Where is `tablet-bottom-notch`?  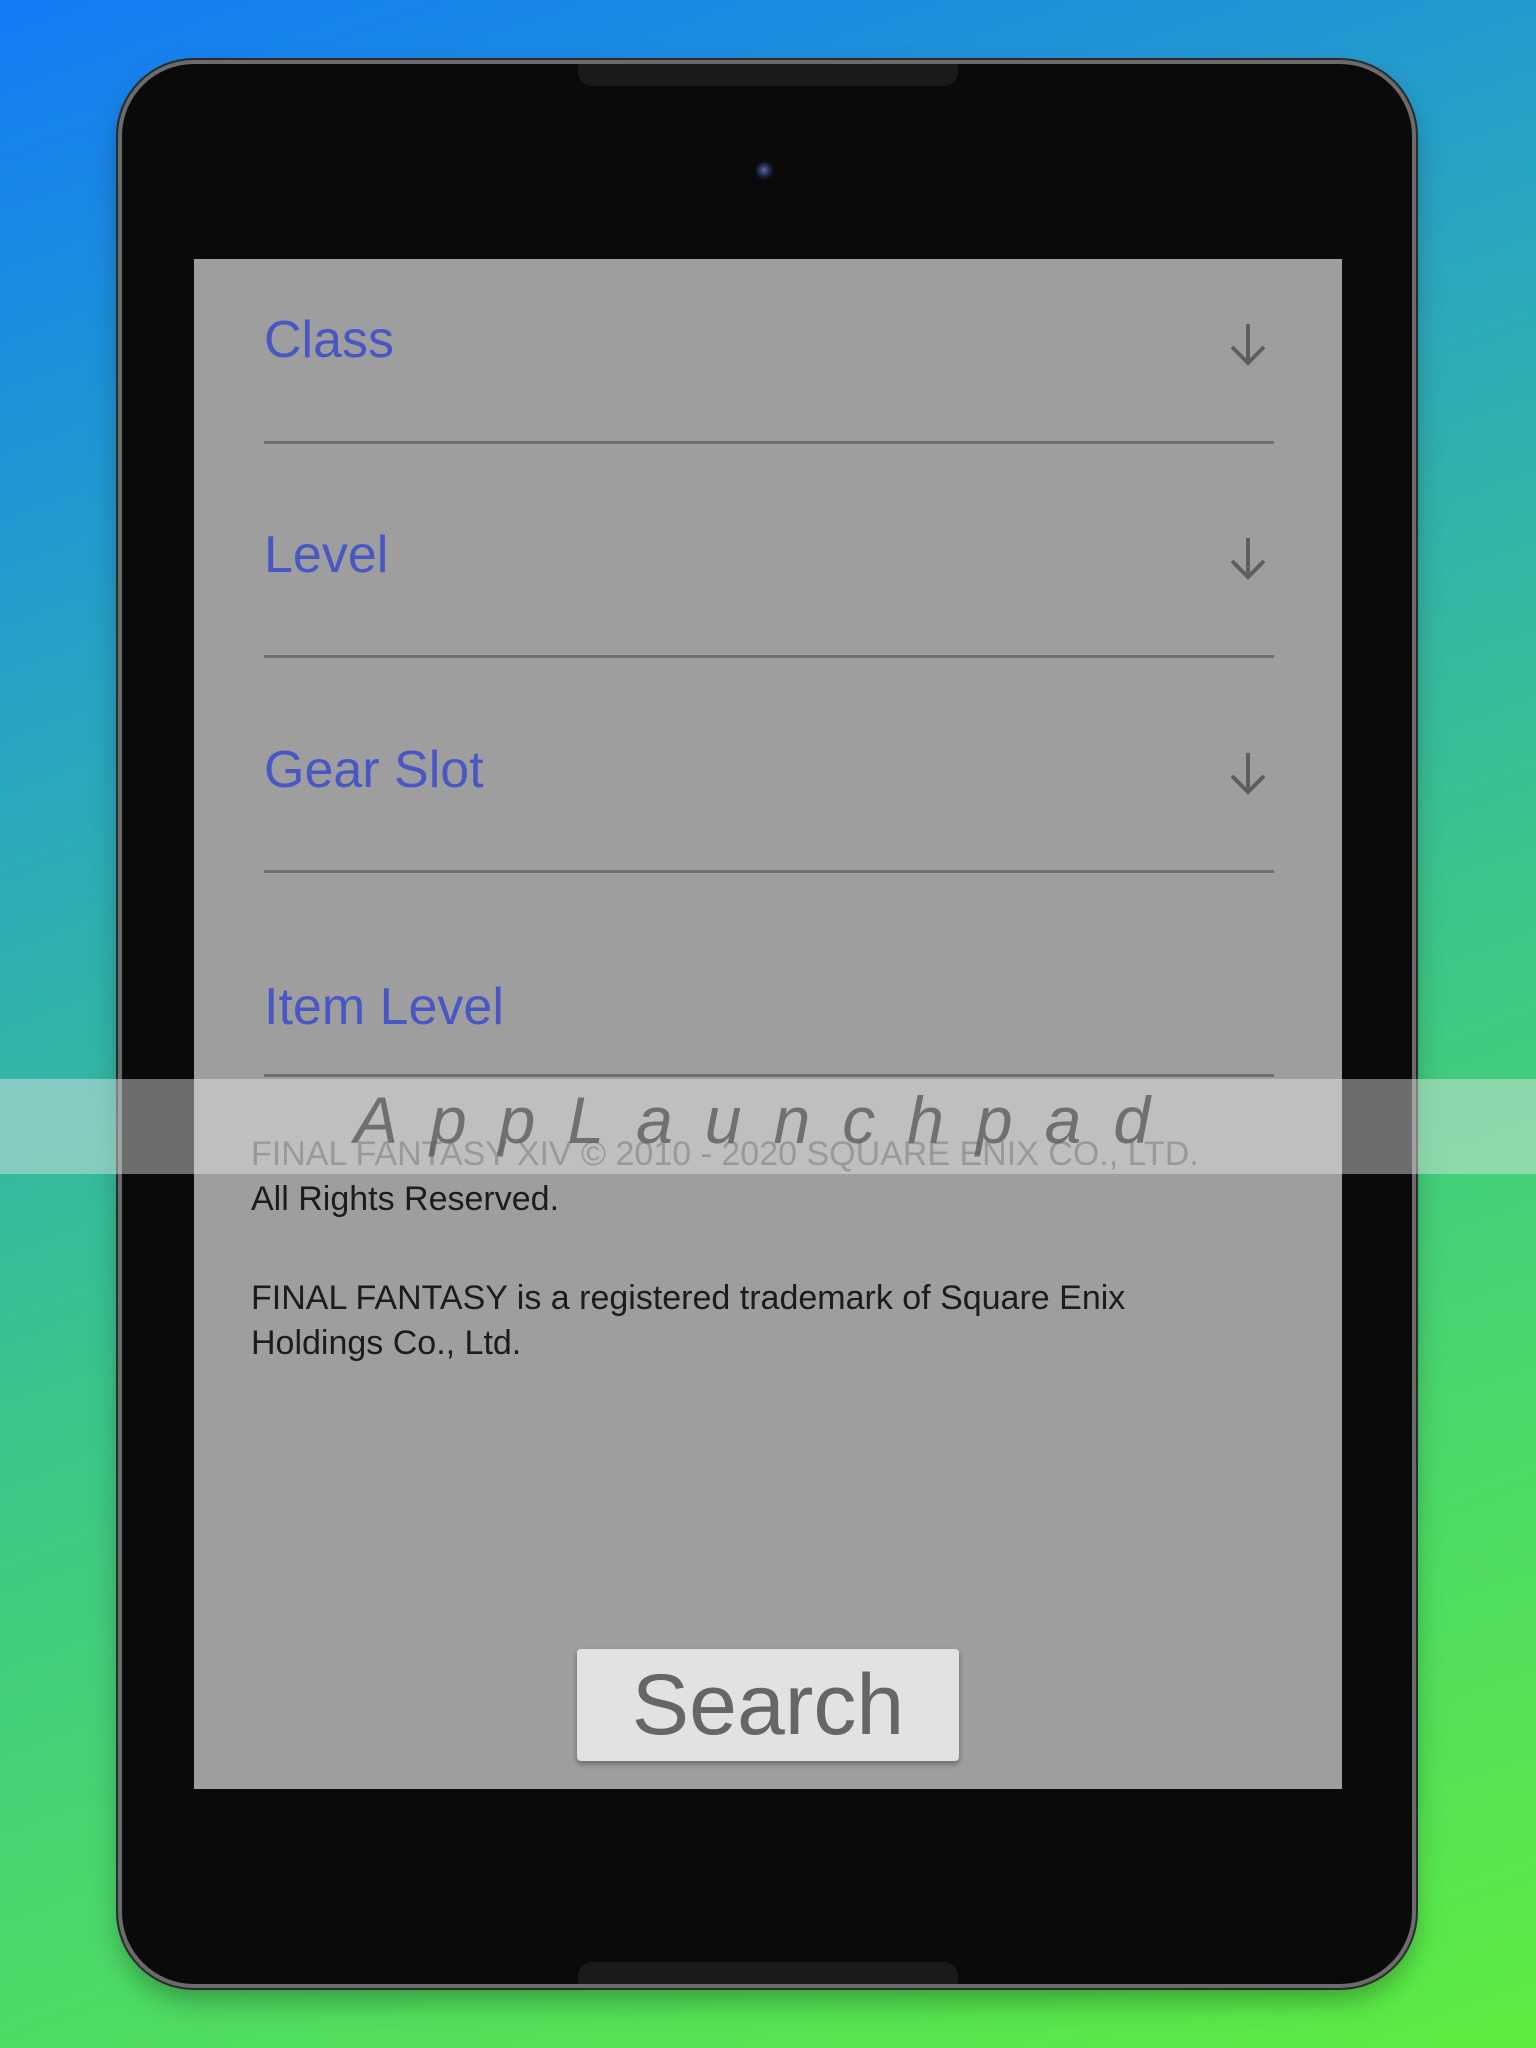
tablet-bottom-notch is located at coordinates (768, 1973).